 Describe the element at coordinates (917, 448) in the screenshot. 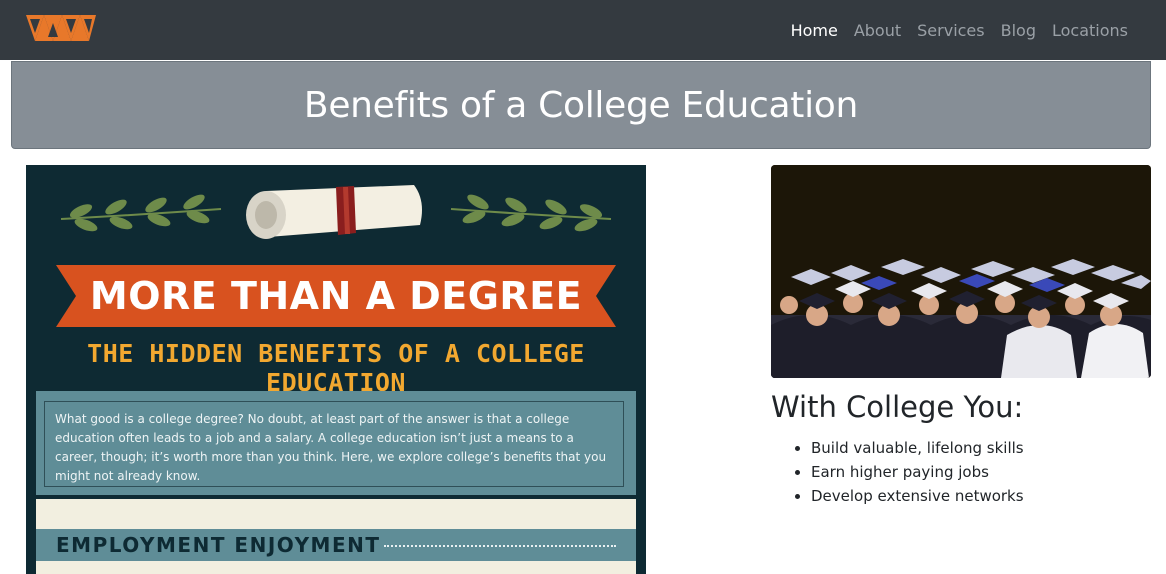

I see `list-item: Build valuable, lifelong skills` at that location.